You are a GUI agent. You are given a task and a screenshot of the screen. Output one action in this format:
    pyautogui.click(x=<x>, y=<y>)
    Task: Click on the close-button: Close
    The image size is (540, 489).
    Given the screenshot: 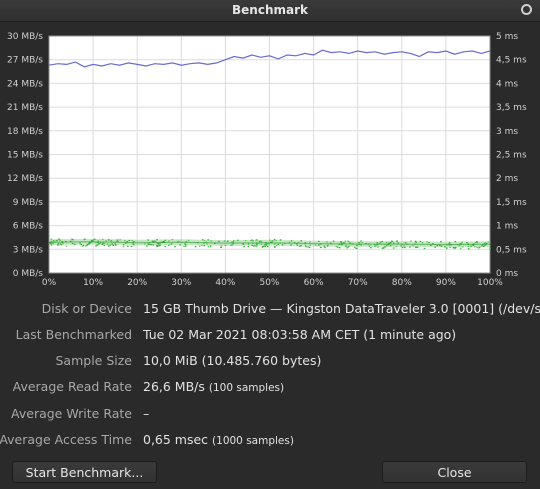 What is the action you would take?
    pyautogui.click(x=454, y=472)
    